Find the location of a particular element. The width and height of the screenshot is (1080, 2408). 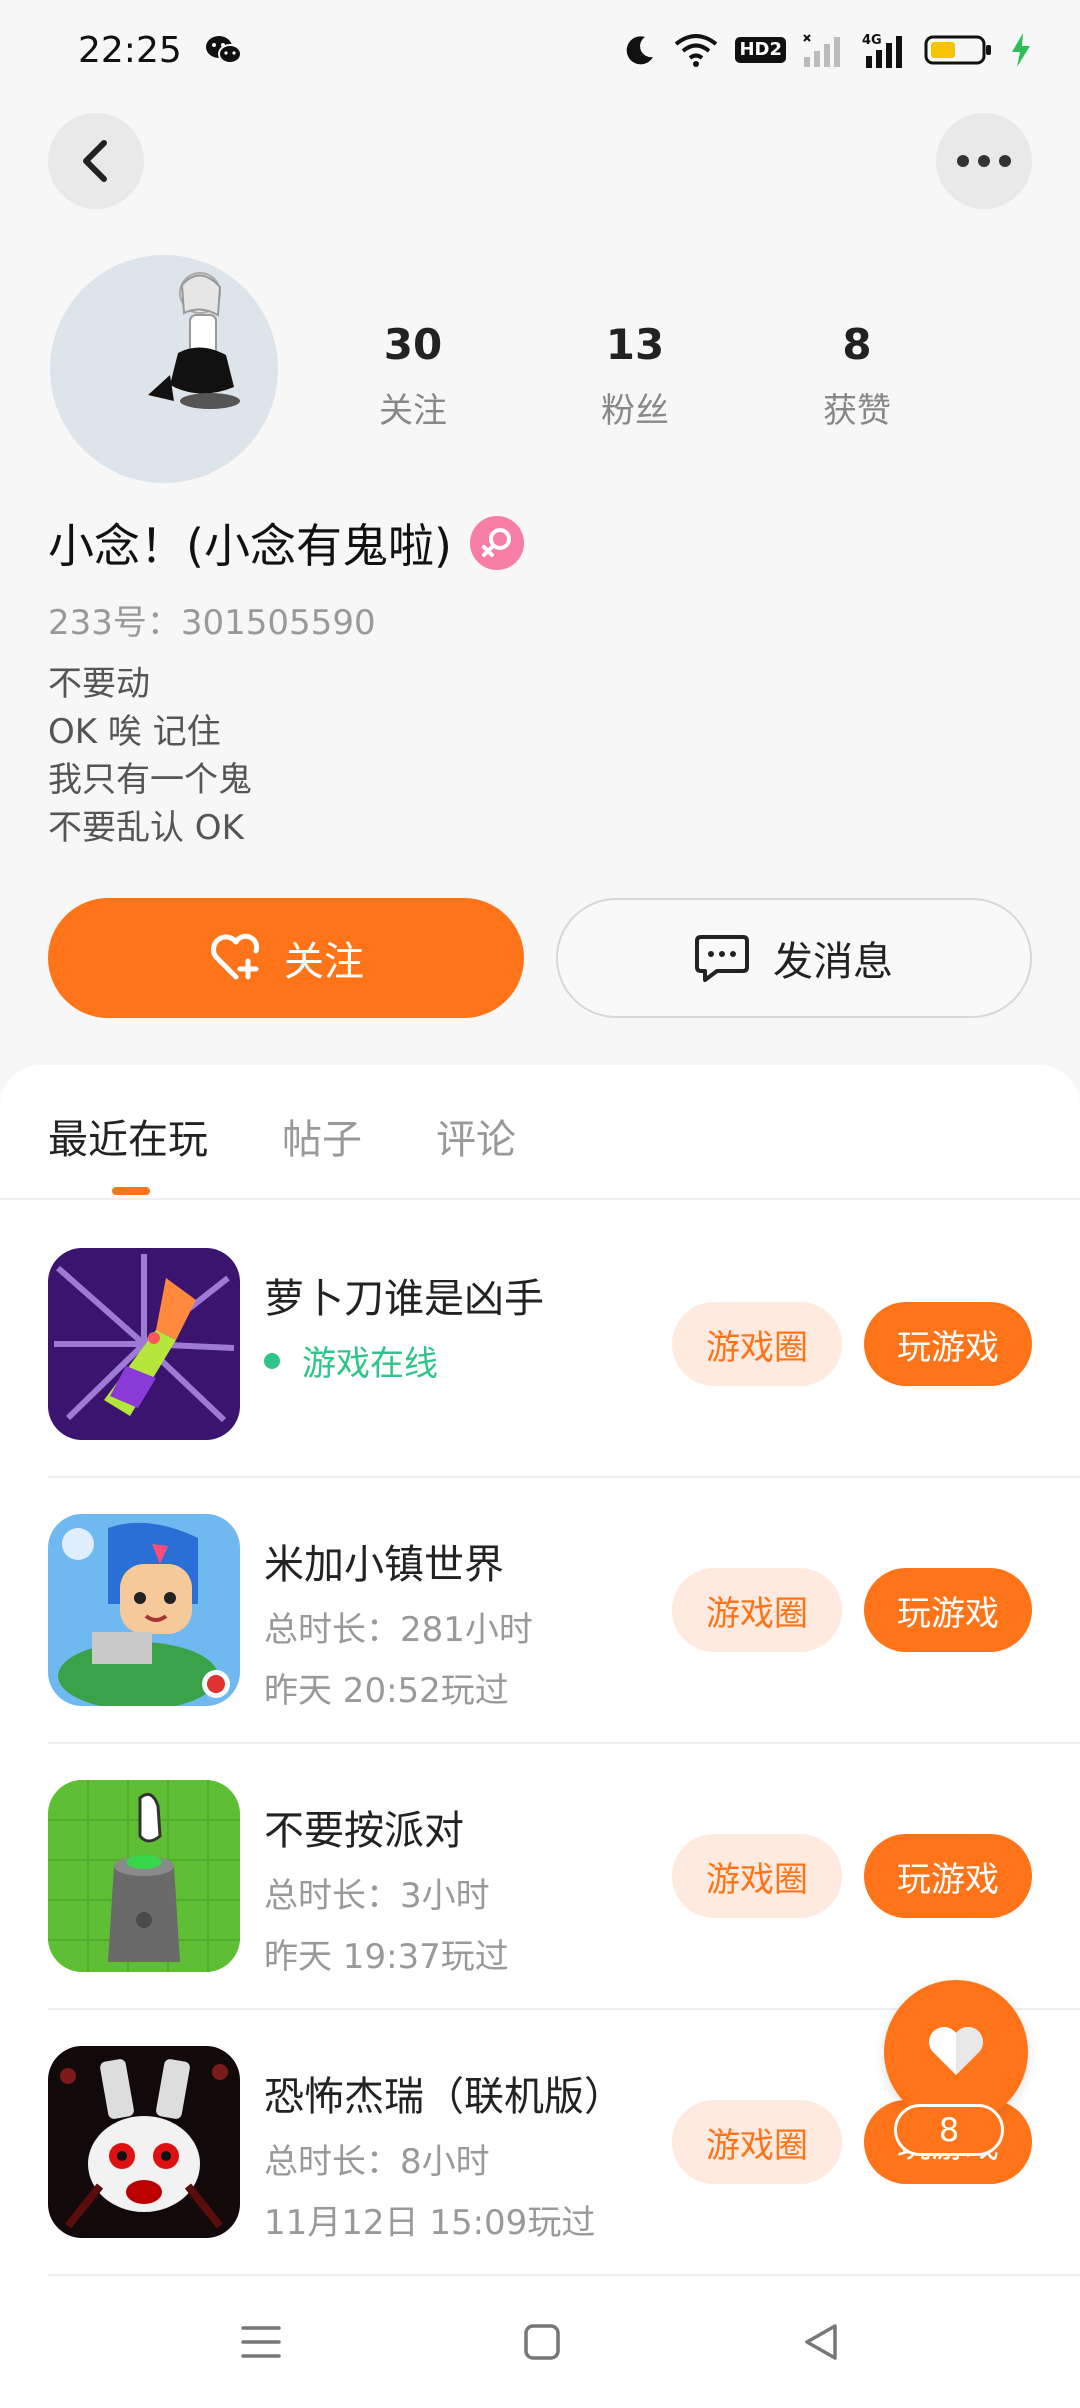

4g-signal-icon: 4G is located at coordinates (882, 50).